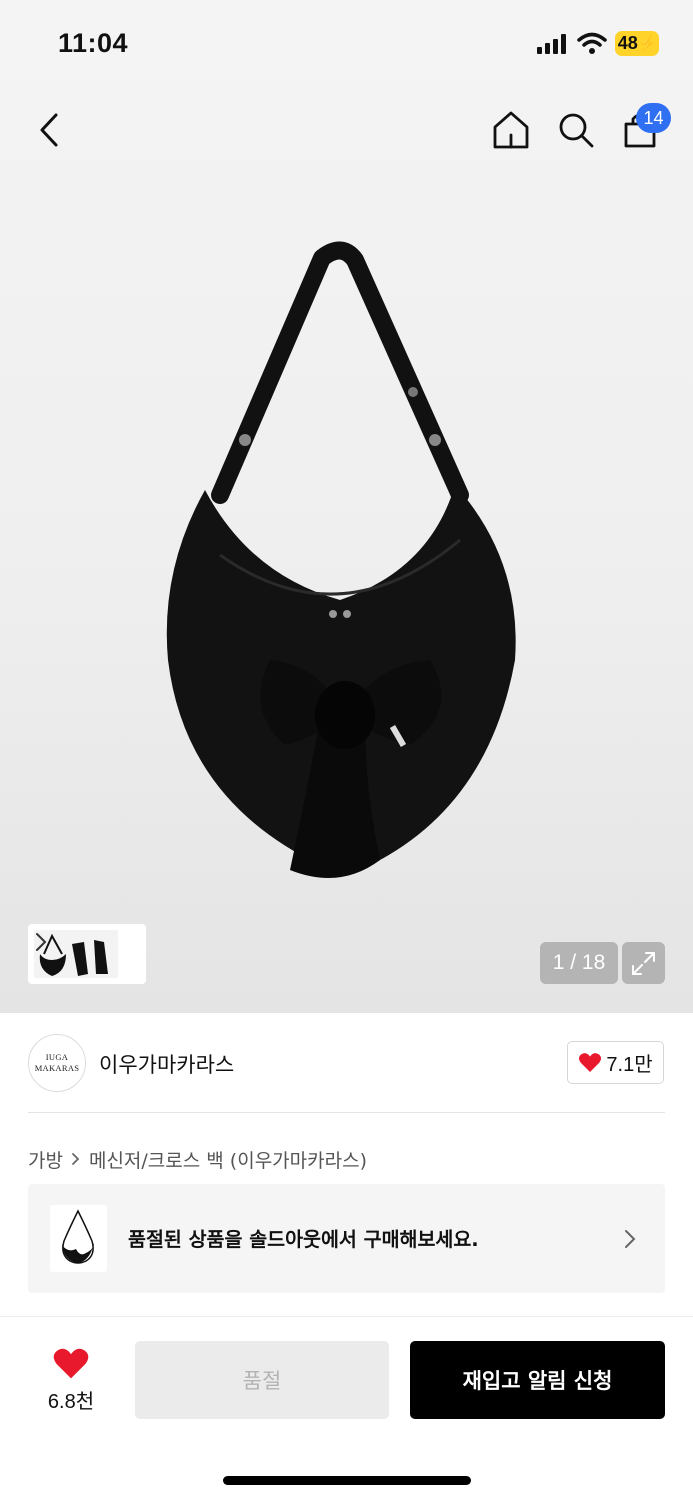 This screenshot has width=693, height=1500. Describe the element at coordinates (87, 954) in the screenshot. I see `thumbnail-strip` at that location.